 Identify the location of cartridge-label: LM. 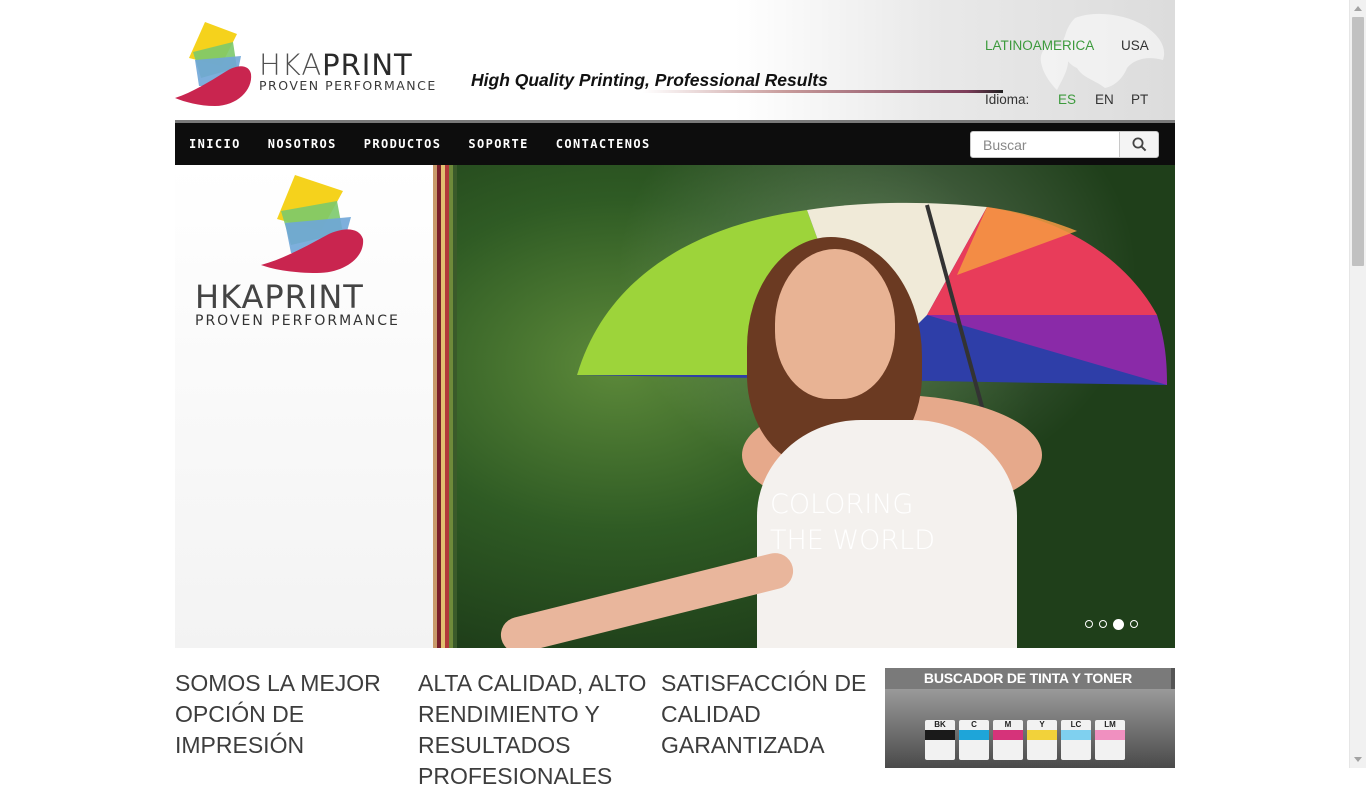
(1110, 724).